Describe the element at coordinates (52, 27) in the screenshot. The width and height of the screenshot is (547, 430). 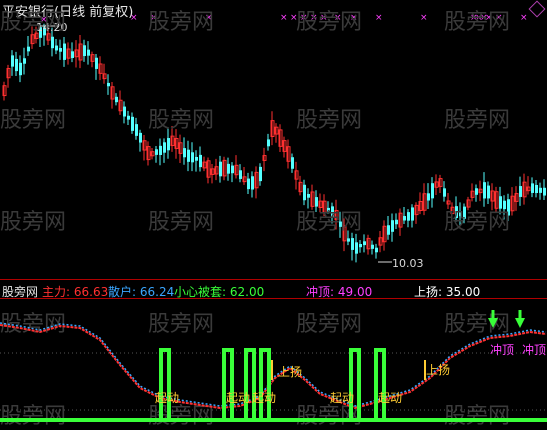
I see `high-price-label: 14.20` at that location.